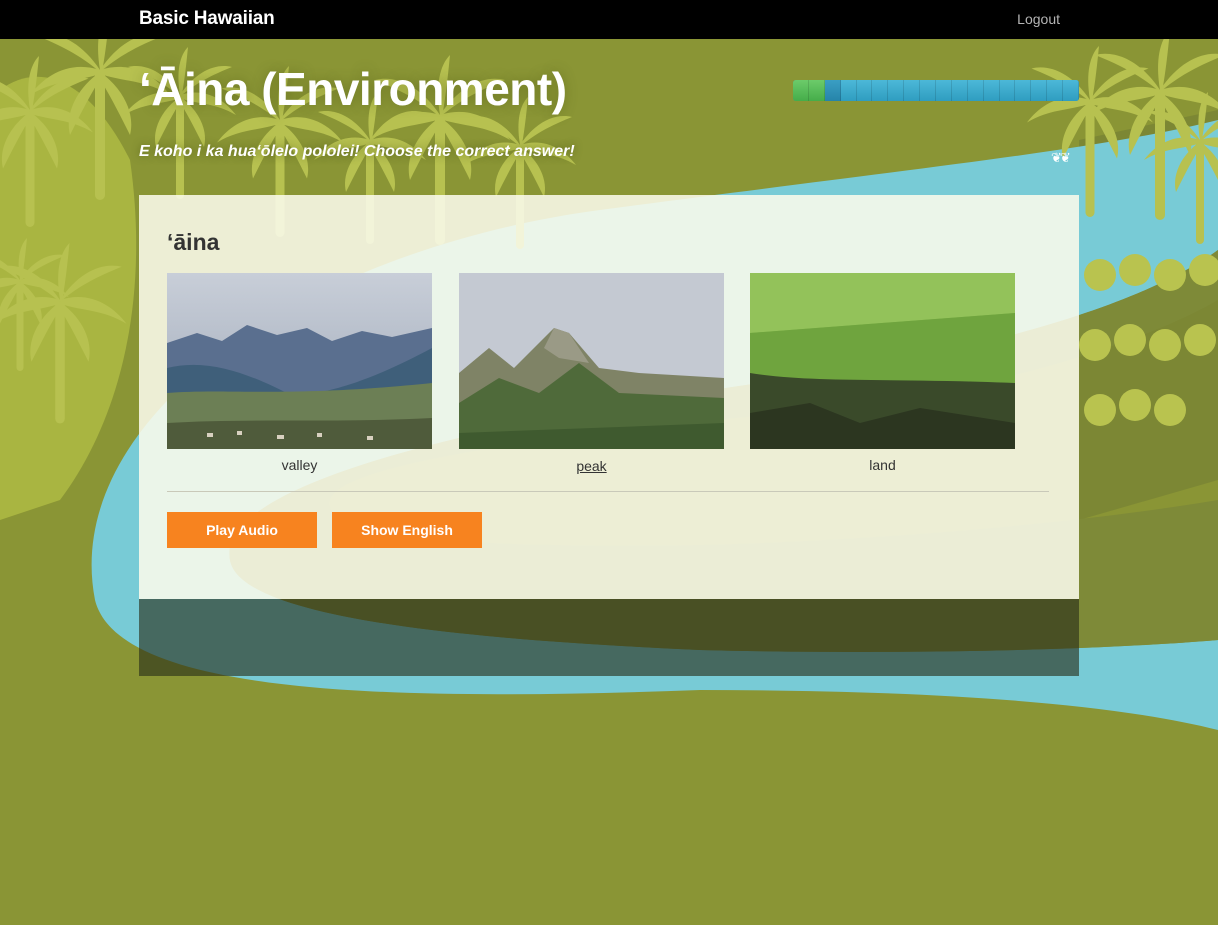 Image resolution: width=1218 pixels, height=925 pixels. I want to click on choice-valley: valley, so click(299, 373).